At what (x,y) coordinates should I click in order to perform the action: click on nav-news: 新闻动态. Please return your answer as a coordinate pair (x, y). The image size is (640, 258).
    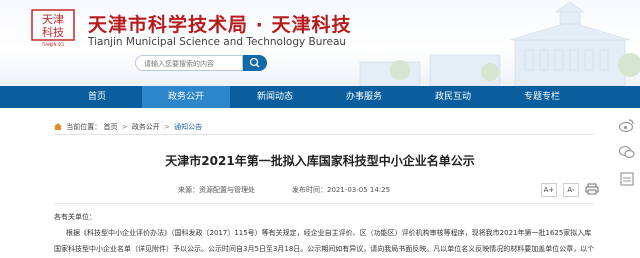
    Looking at the image, I should click on (275, 97).